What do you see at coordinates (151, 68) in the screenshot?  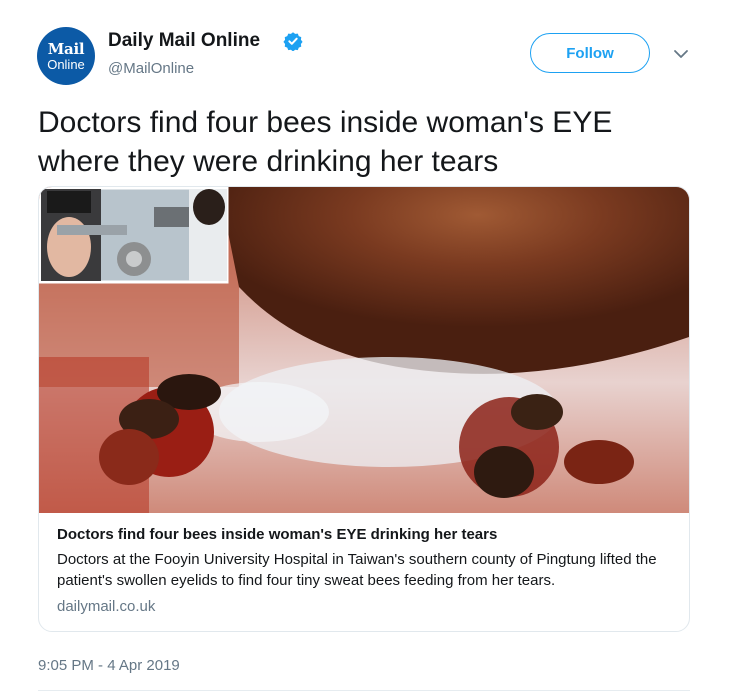 I see `author-handle: @MailOnline` at bounding box center [151, 68].